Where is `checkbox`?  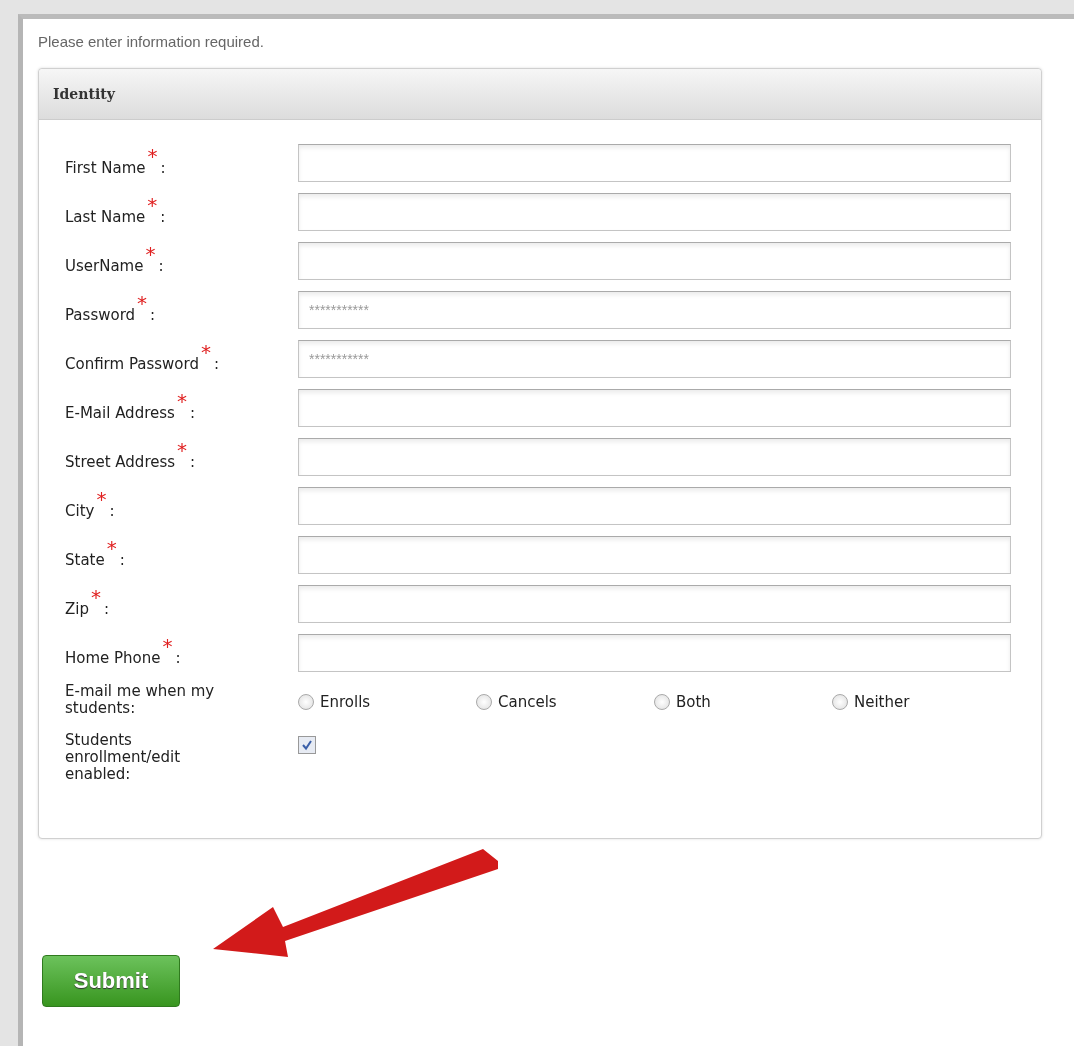
checkbox is located at coordinates (307, 745).